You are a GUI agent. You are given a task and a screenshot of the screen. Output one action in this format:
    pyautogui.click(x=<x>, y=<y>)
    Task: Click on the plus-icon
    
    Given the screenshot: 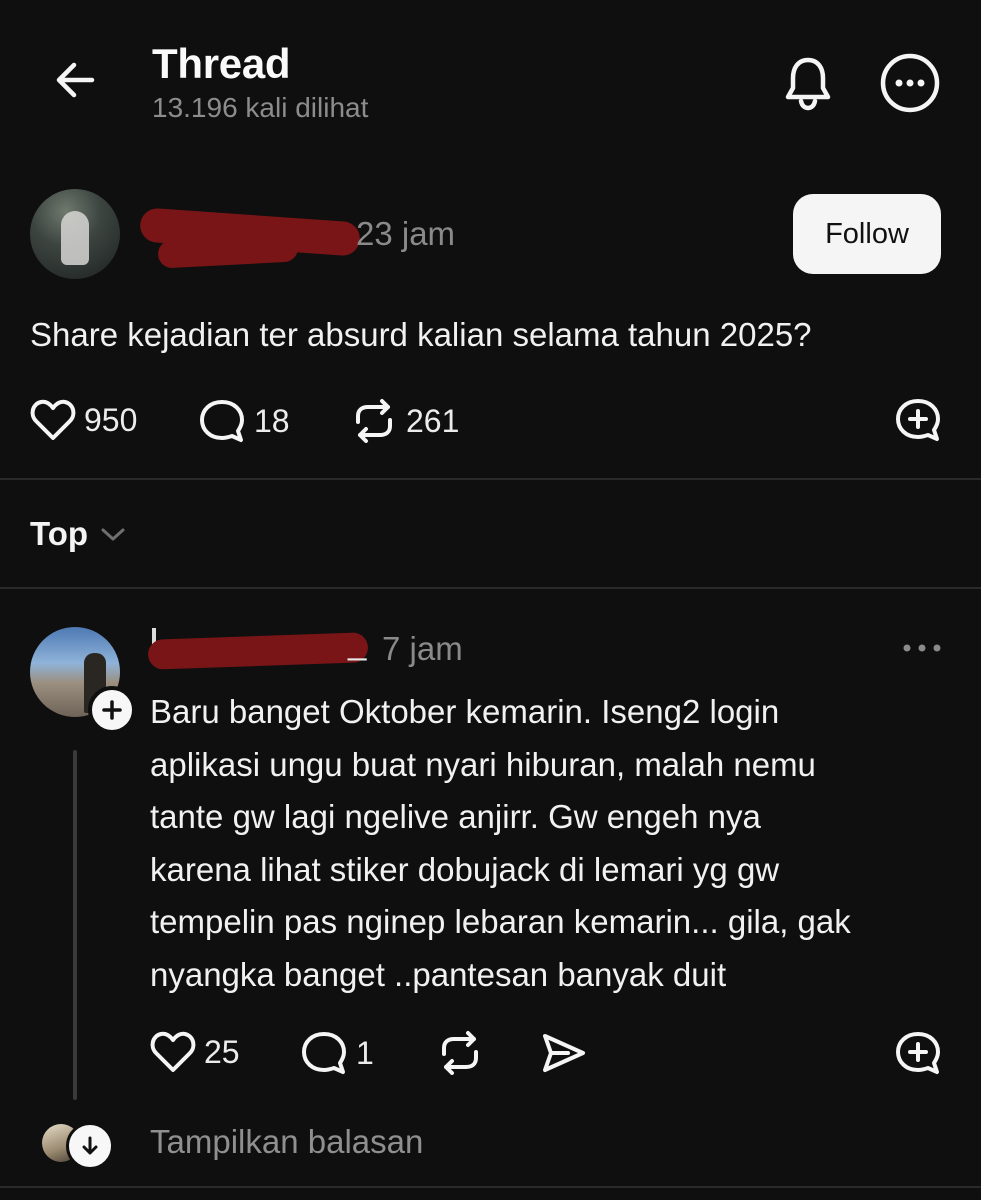 What is the action you would take?
    pyautogui.click(x=112, y=710)
    